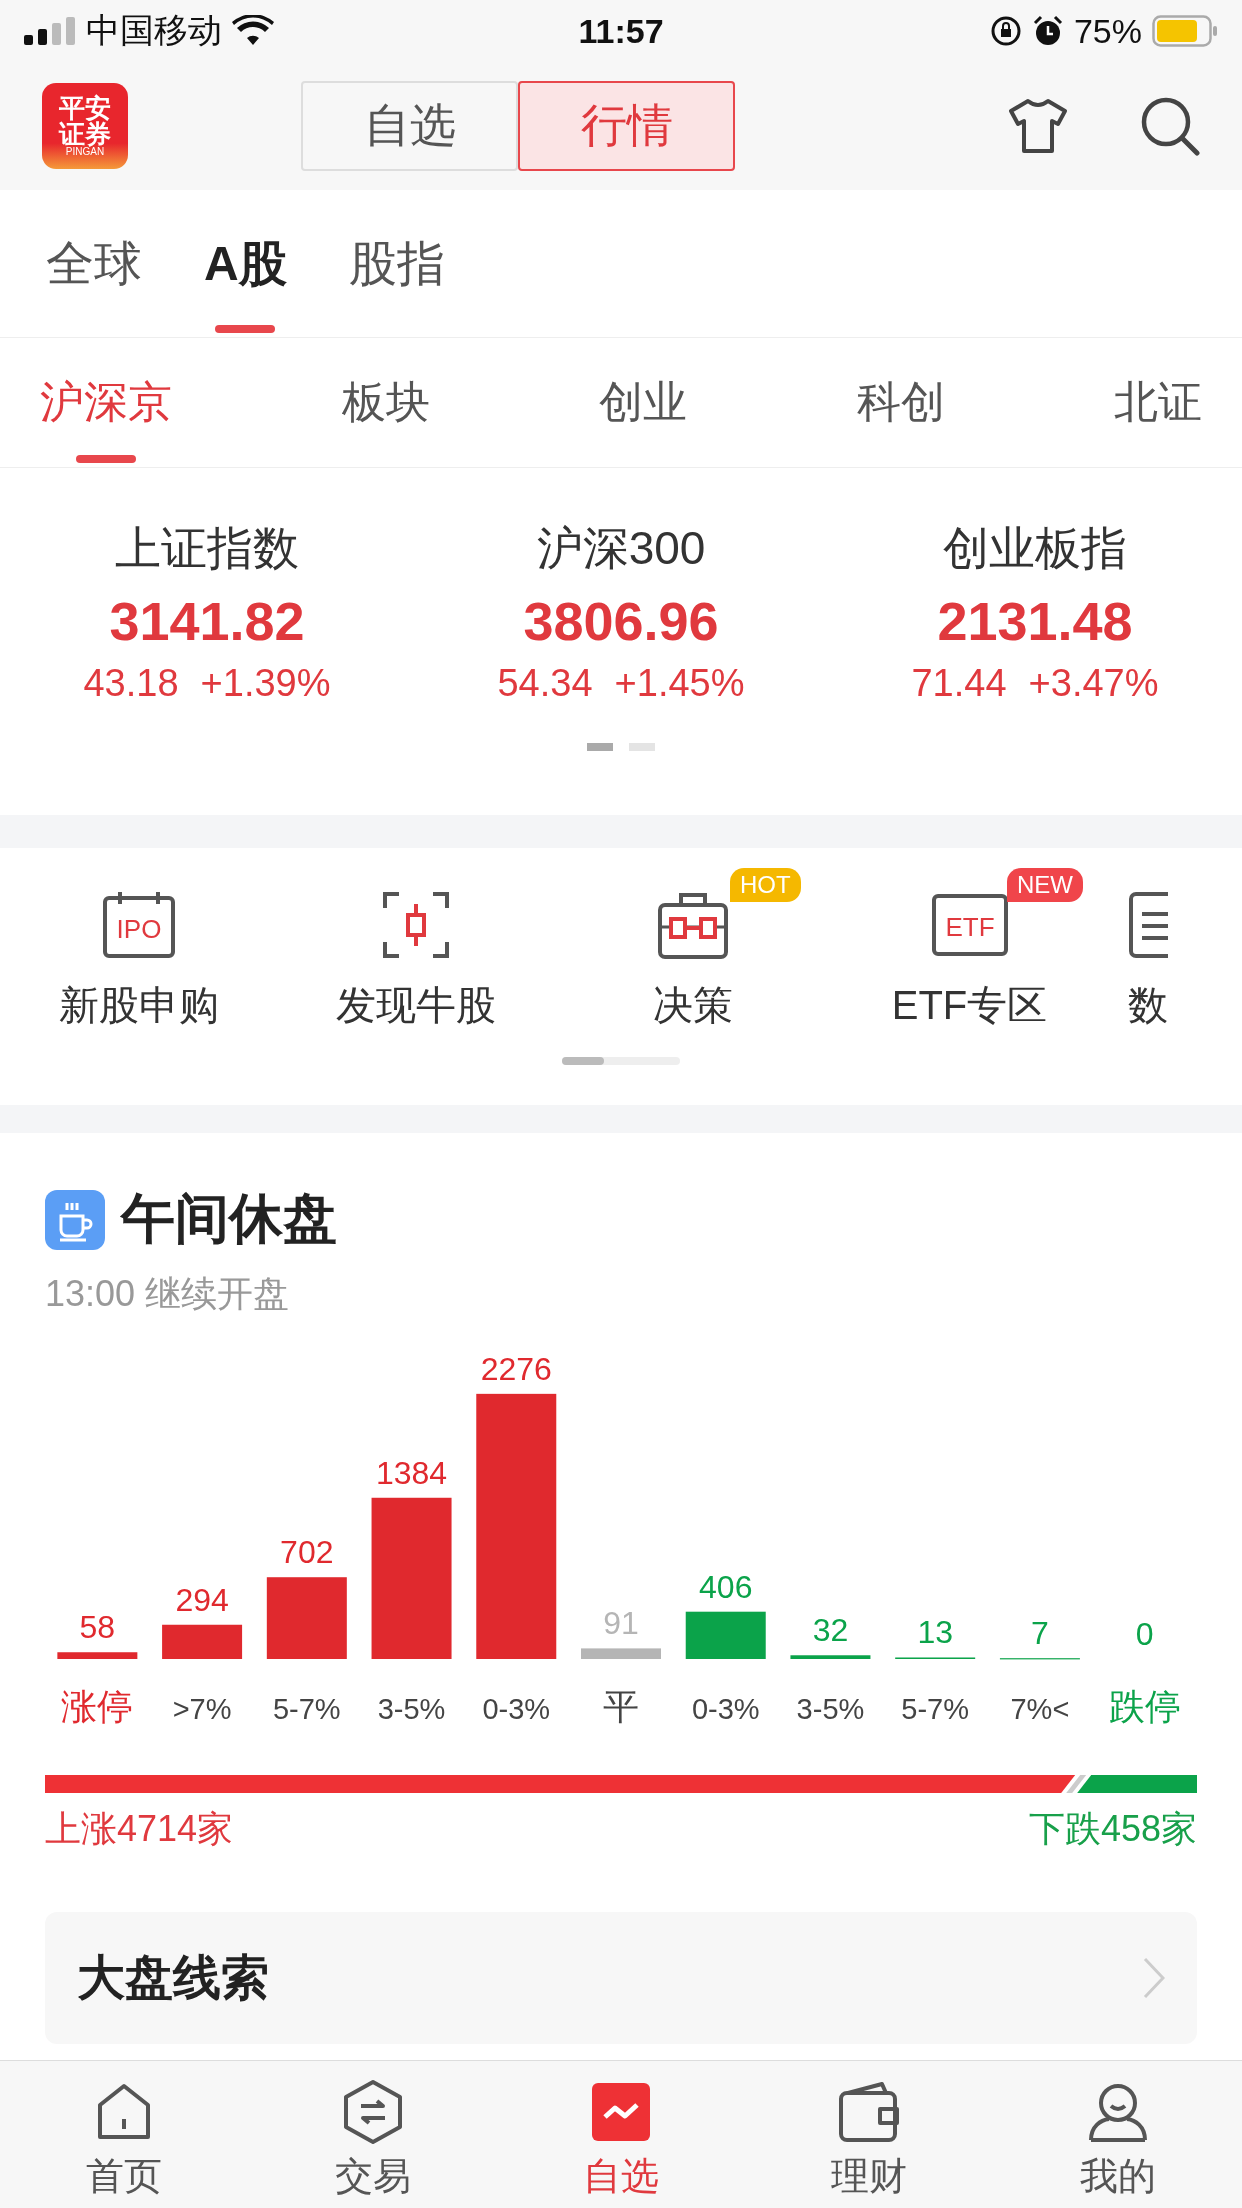  Describe the element at coordinates (245, 263) in the screenshot. I see `market-tab: A股` at that location.